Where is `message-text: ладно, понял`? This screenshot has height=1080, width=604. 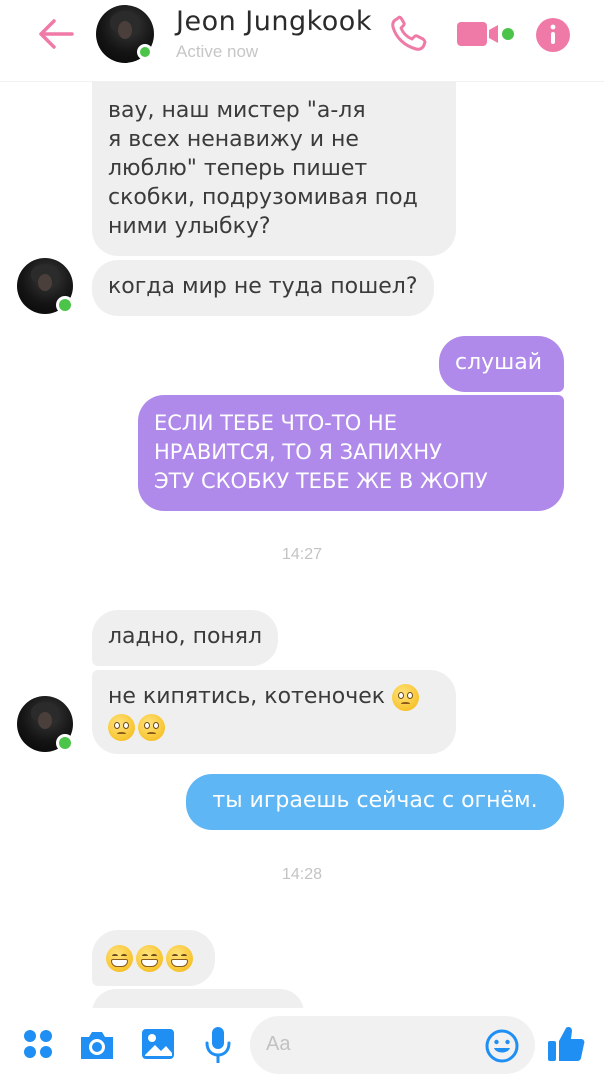 message-text: ладно, понял is located at coordinates (185, 636).